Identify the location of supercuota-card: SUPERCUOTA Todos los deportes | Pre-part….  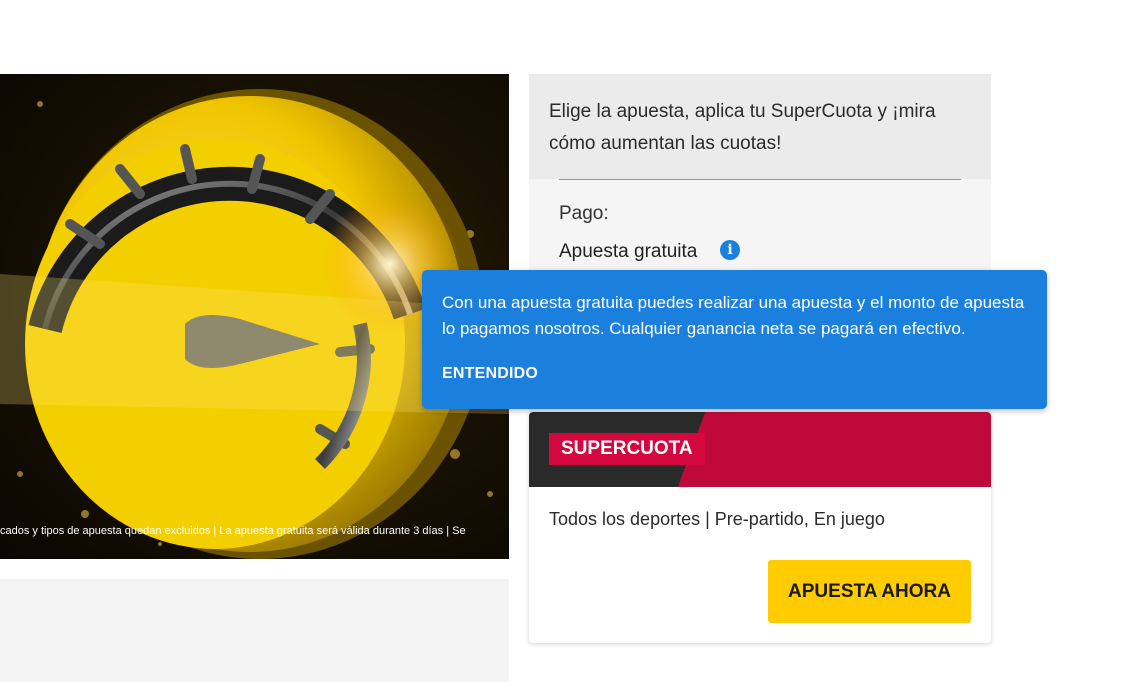
(760, 527).